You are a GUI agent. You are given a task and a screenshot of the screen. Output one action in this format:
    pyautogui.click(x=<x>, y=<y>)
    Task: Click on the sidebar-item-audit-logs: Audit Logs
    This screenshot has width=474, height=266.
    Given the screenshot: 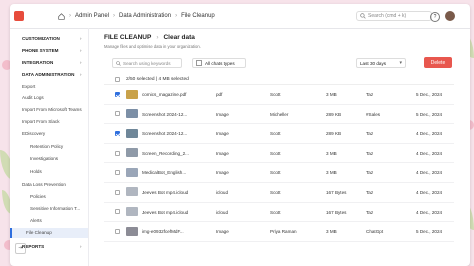 What is the action you would take?
    pyautogui.click(x=33, y=97)
    